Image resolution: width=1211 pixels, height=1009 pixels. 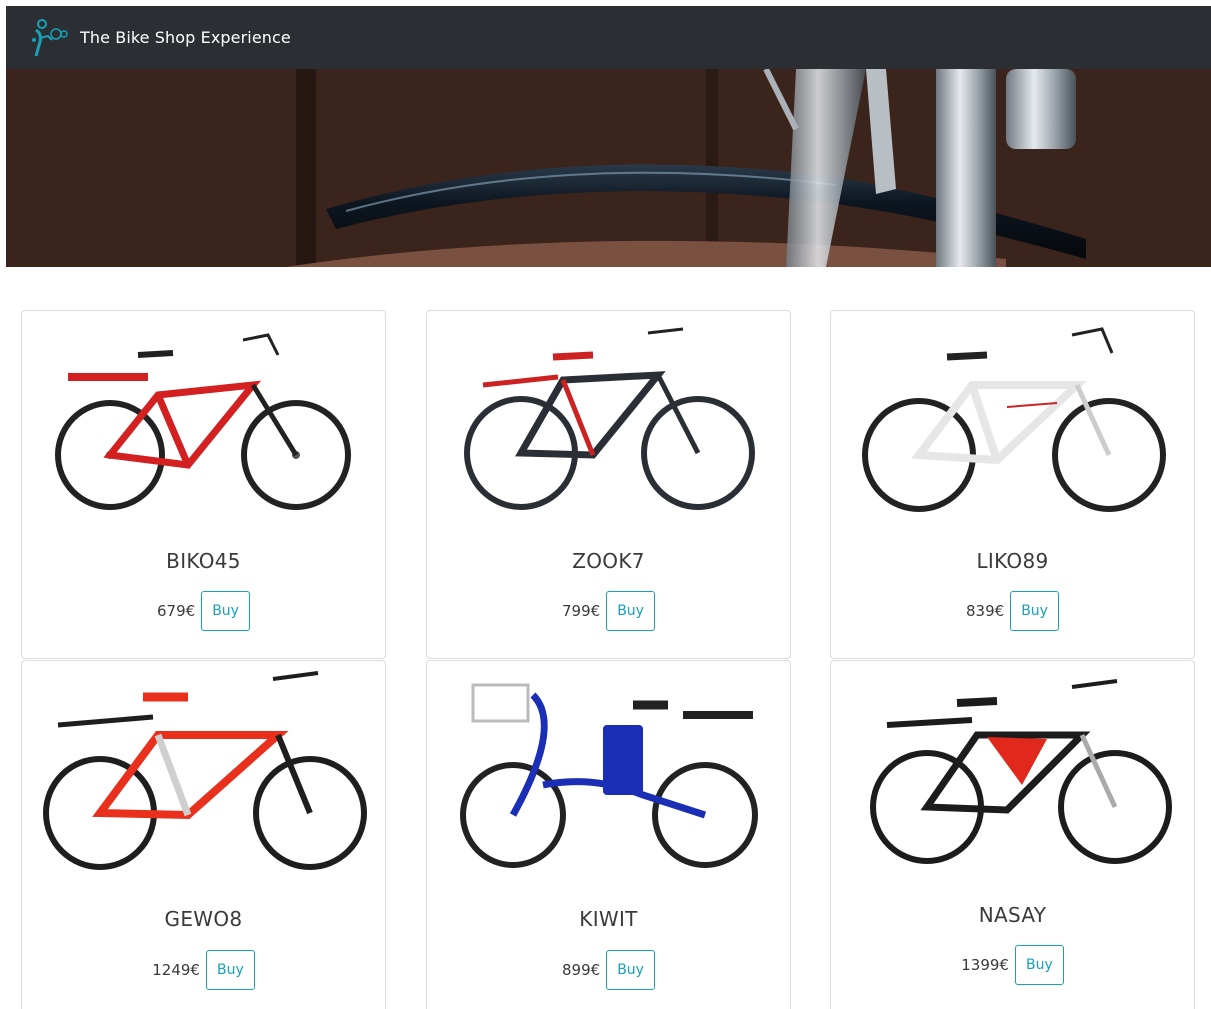 I want to click on product-card: NASAY 1399€ Buy, so click(x=1012, y=834).